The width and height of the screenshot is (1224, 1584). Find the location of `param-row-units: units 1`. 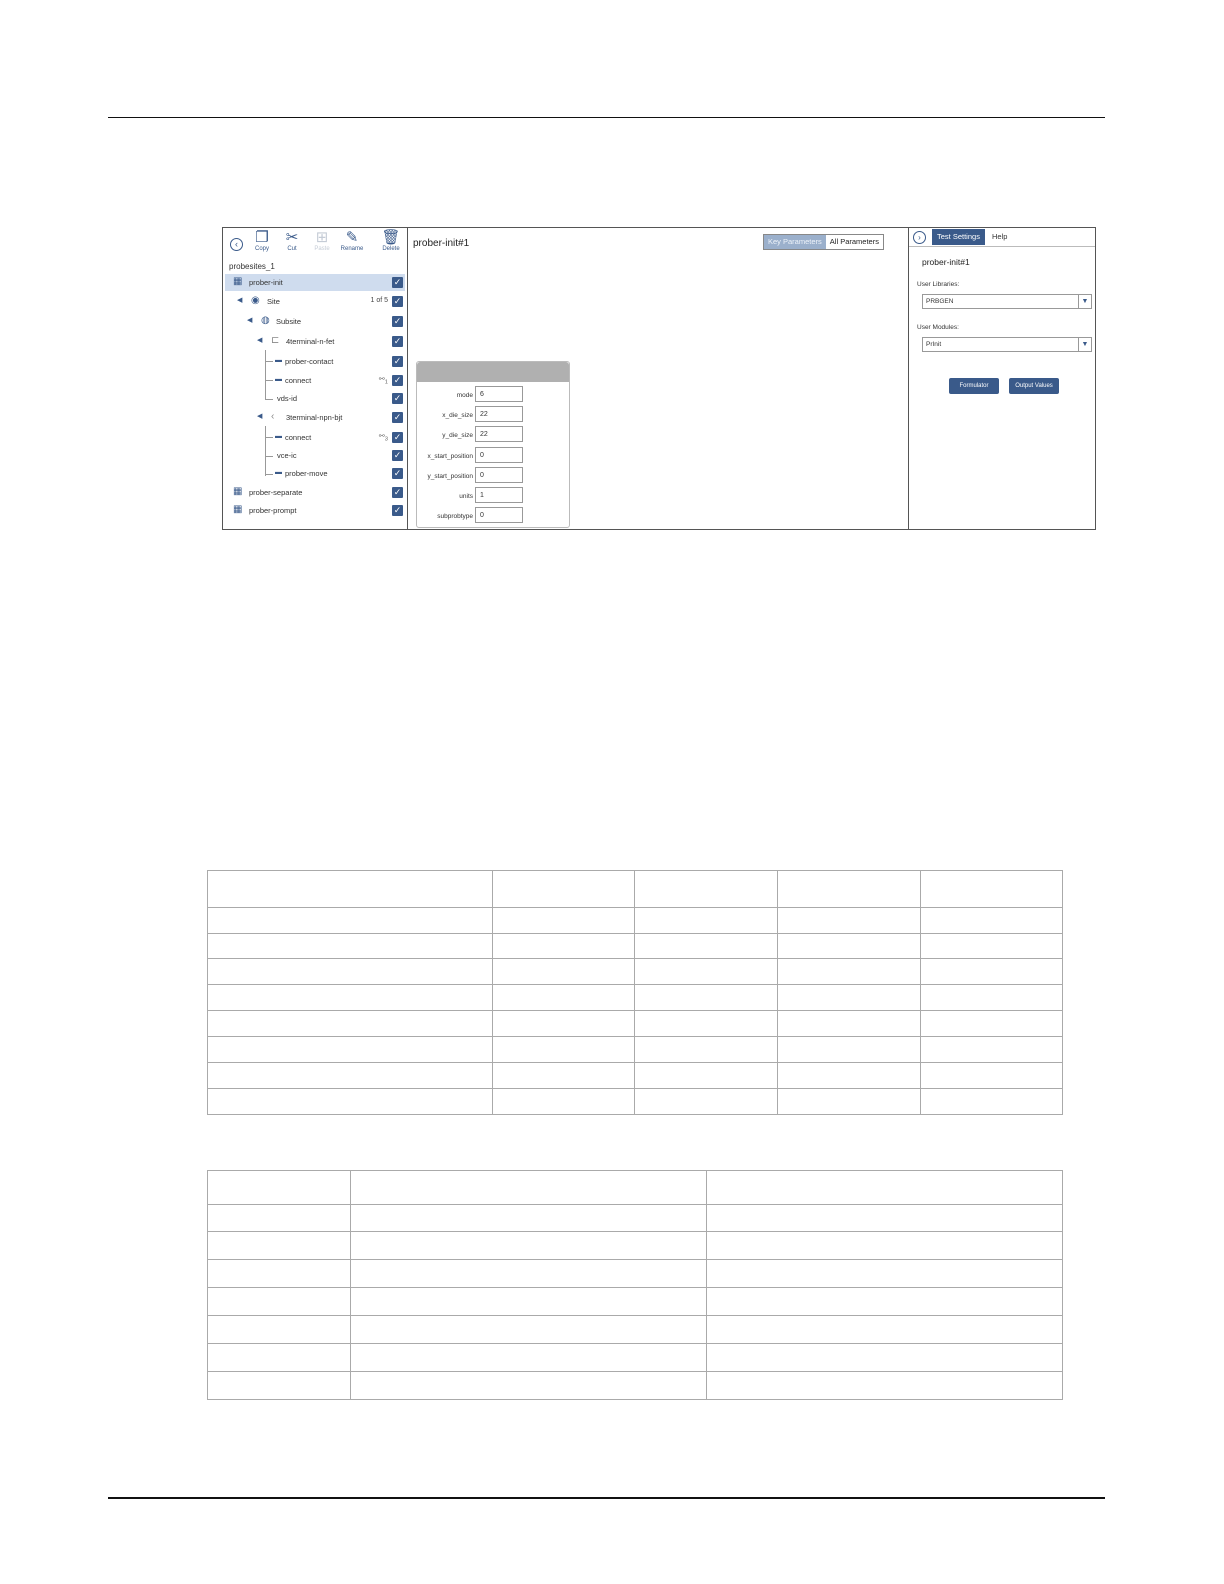

param-row-units: units 1 is located at coordinates (493, 496).